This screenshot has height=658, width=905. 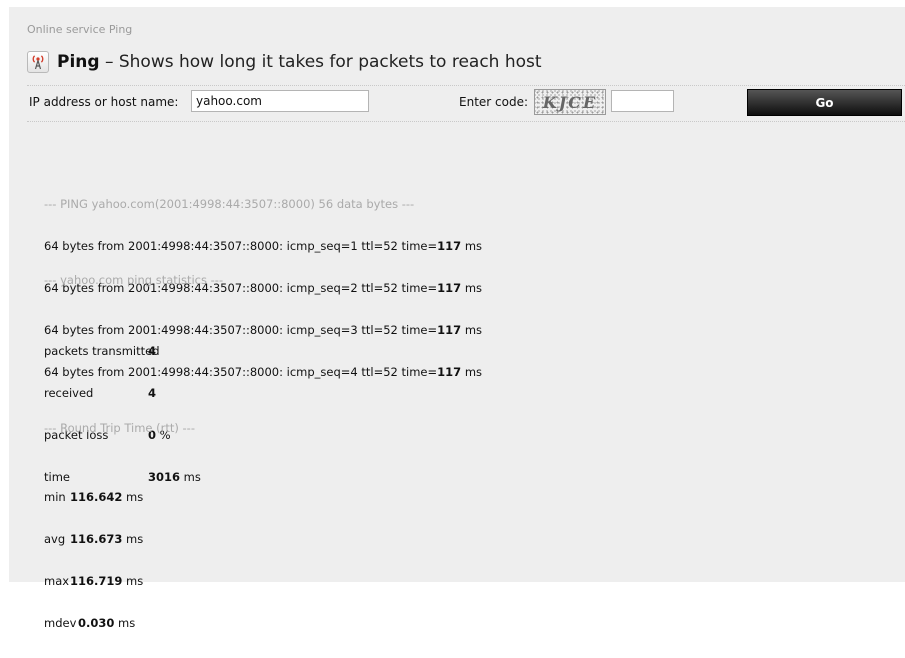 I want to click on rtt-row: min 116.642 ms, so click(x=94, y=497).